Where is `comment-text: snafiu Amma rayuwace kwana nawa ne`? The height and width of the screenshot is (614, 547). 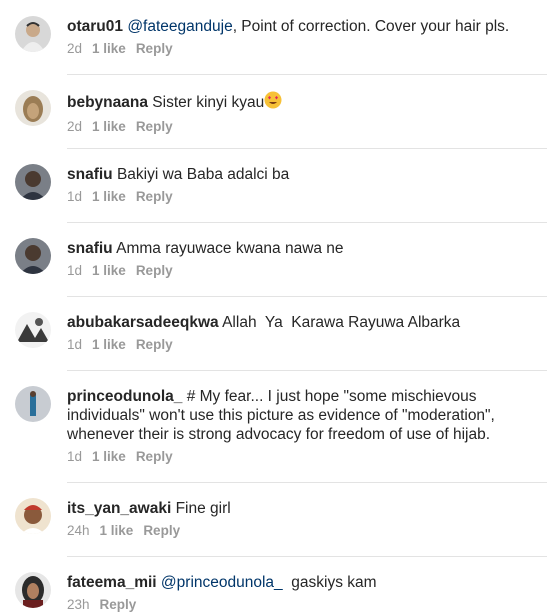 comment-text: snafiu Amma rayuwace kwana nawa ne is located at coordinates (300, 248).